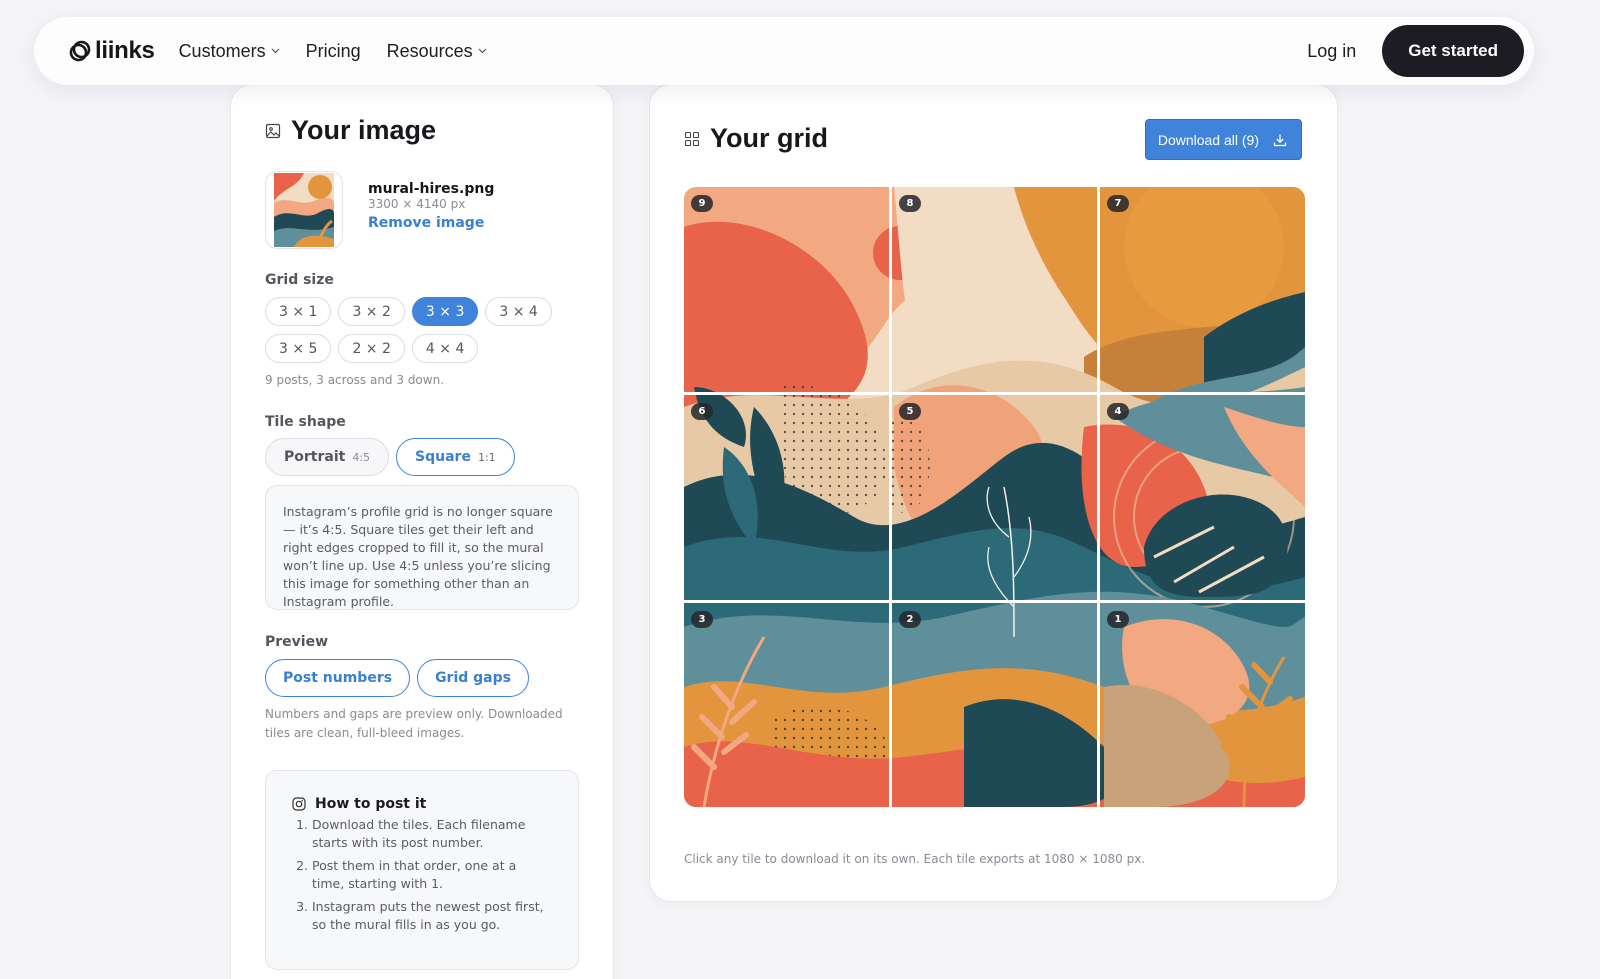  What do you see at coordinates (910, 203) in the screenshot?
I see `post-number-badge: 8` at bounding box center [910, 203].